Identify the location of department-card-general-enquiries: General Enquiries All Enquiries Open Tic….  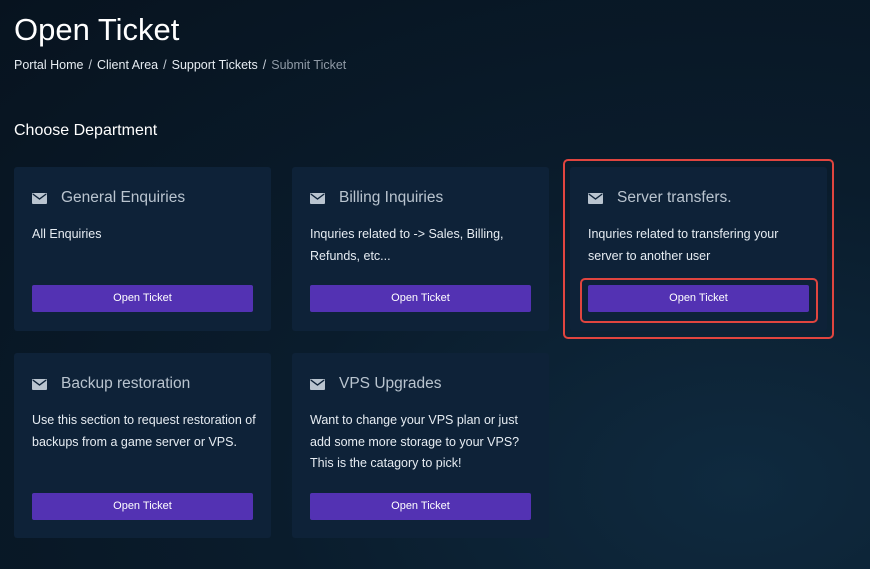
(142, 249).